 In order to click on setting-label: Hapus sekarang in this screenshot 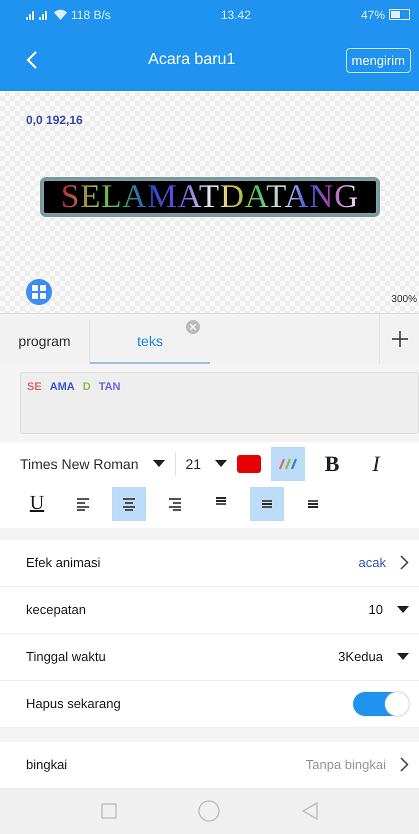, I will do `click(73, 704)`.